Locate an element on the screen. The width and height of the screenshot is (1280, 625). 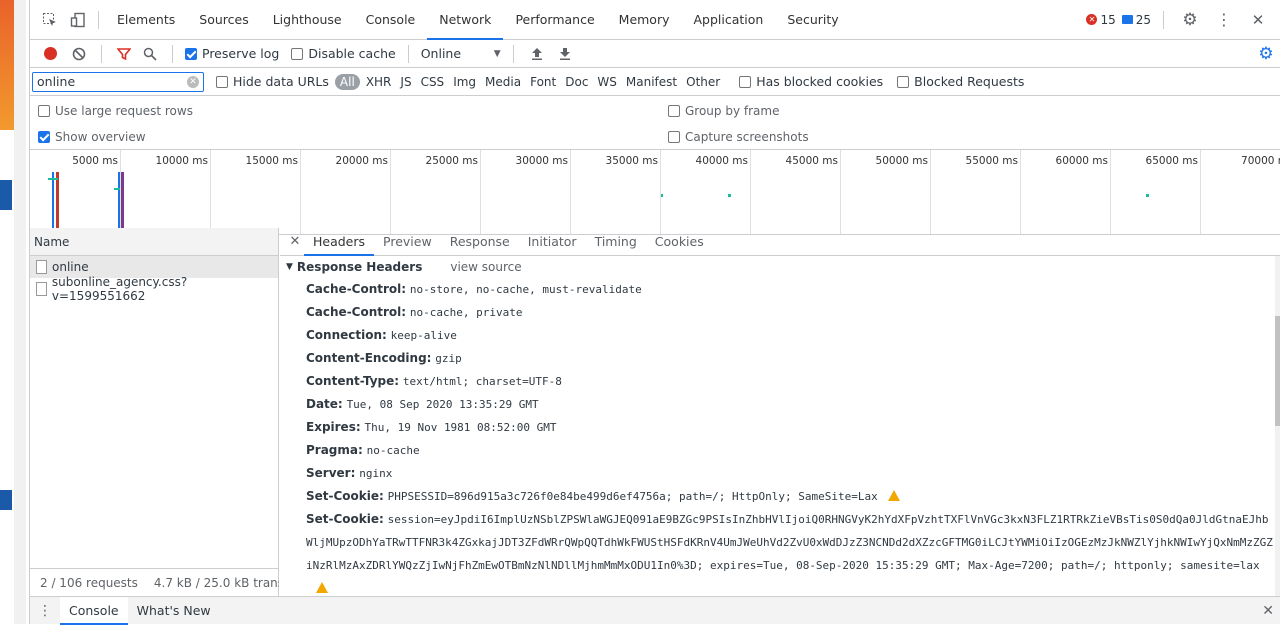
large-rows-checkbox: Use large request rows is located at coordinates (115, 111).